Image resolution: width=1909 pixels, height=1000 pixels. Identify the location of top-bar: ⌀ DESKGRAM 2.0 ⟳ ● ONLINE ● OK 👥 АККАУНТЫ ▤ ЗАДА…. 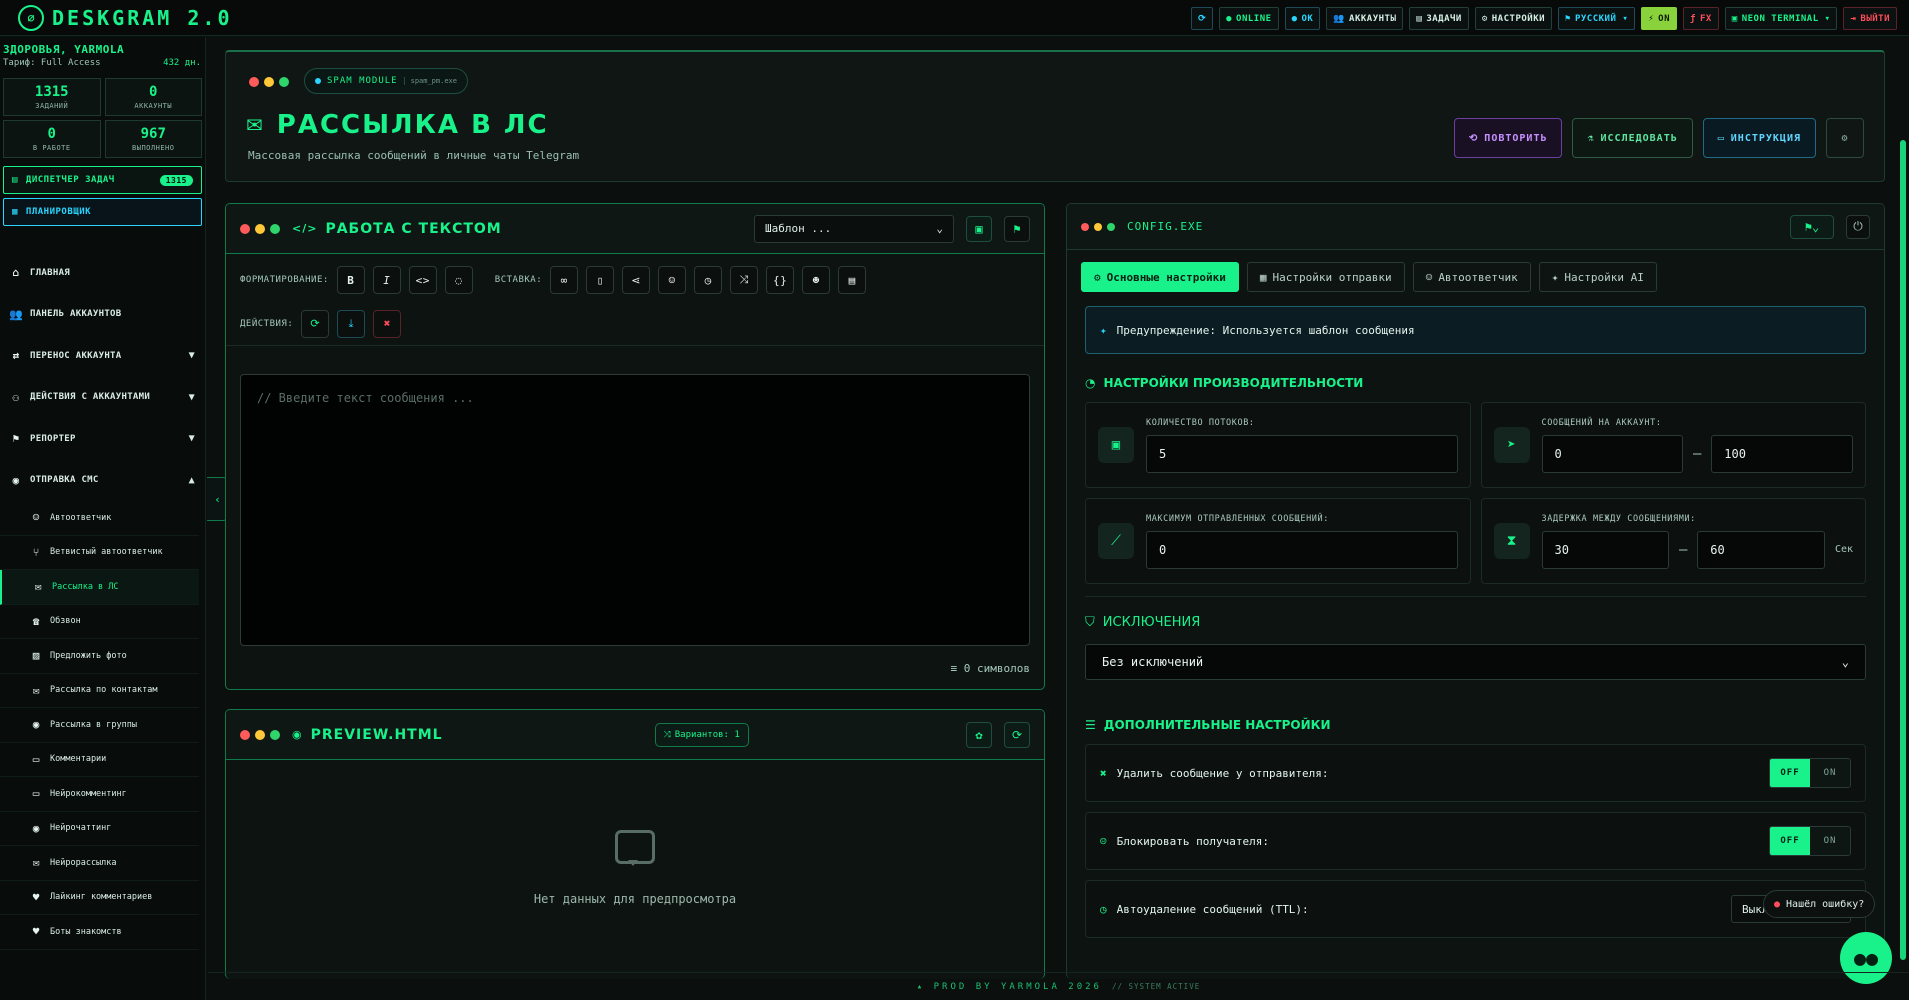
(954, 18).